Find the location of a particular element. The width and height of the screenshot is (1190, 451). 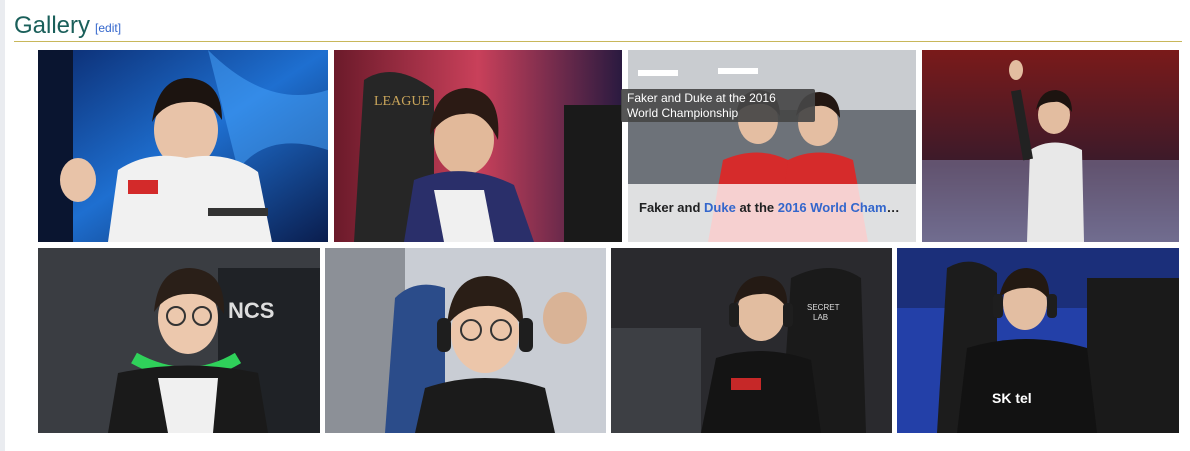

svg-text: SK tel is located at coordinates (1012, 398).